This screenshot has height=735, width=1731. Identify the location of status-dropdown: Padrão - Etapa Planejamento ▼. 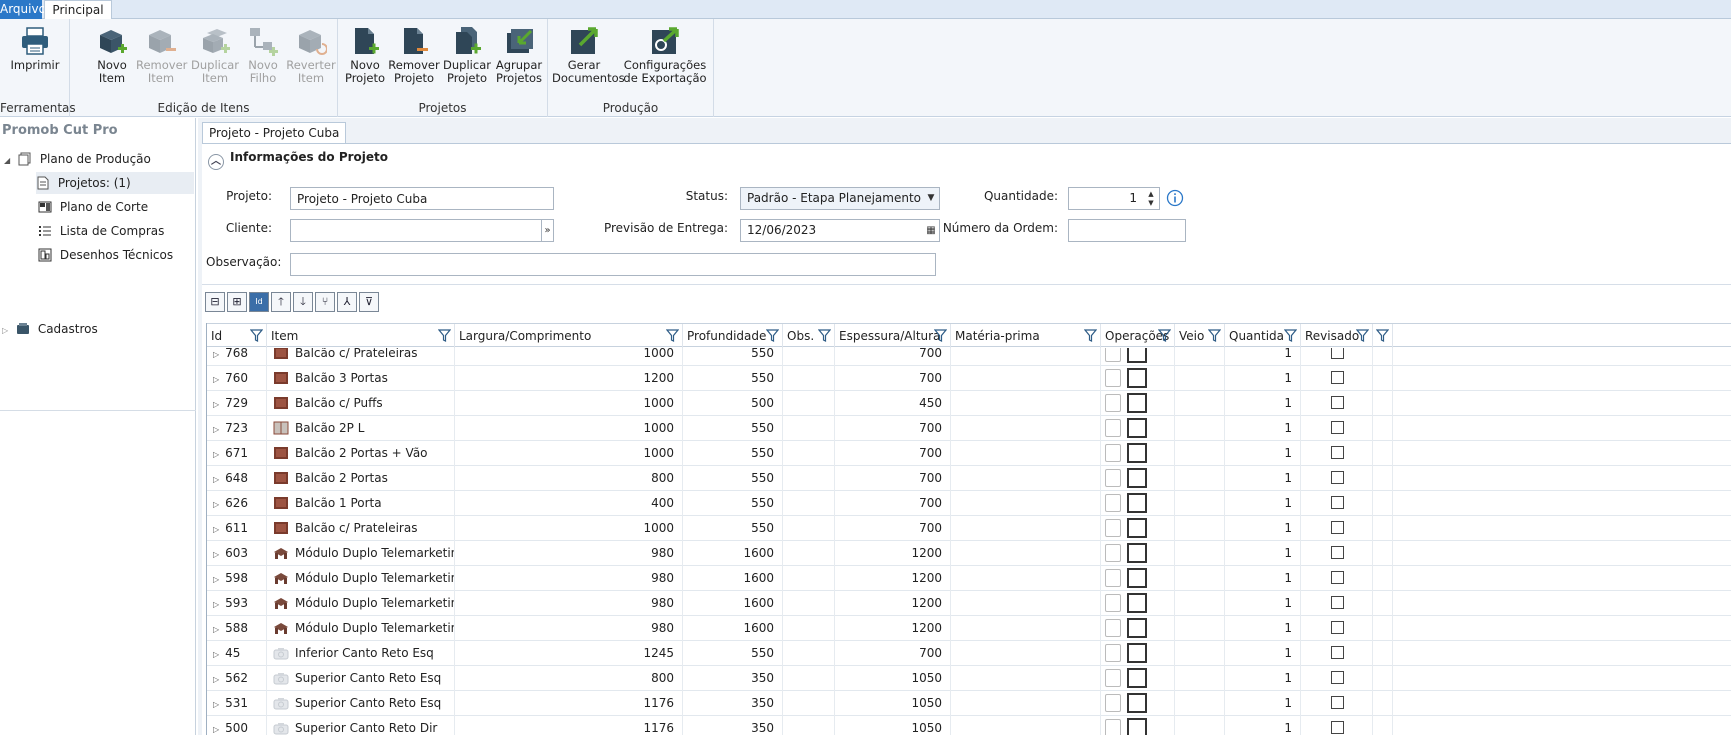
(840, 198).